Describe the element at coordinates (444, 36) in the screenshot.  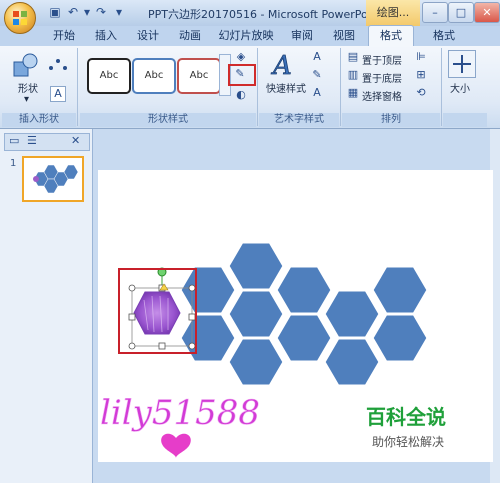
I see `tab-format-picture: 格式` at that location.